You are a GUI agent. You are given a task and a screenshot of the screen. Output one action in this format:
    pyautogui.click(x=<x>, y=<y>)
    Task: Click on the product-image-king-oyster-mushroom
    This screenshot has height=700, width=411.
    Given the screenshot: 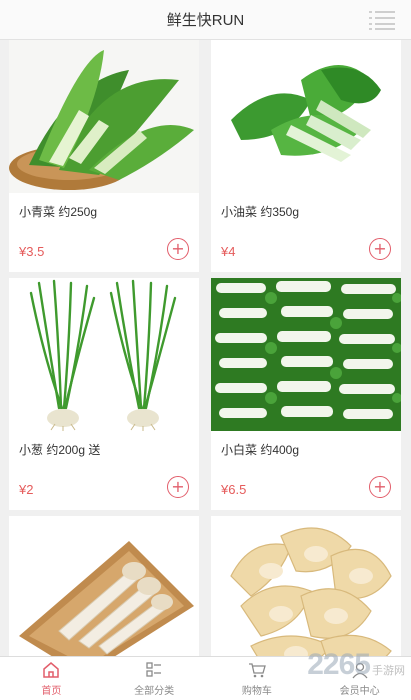 What is the action you would take?
    pyautogui.click(x=104, y=586)
    